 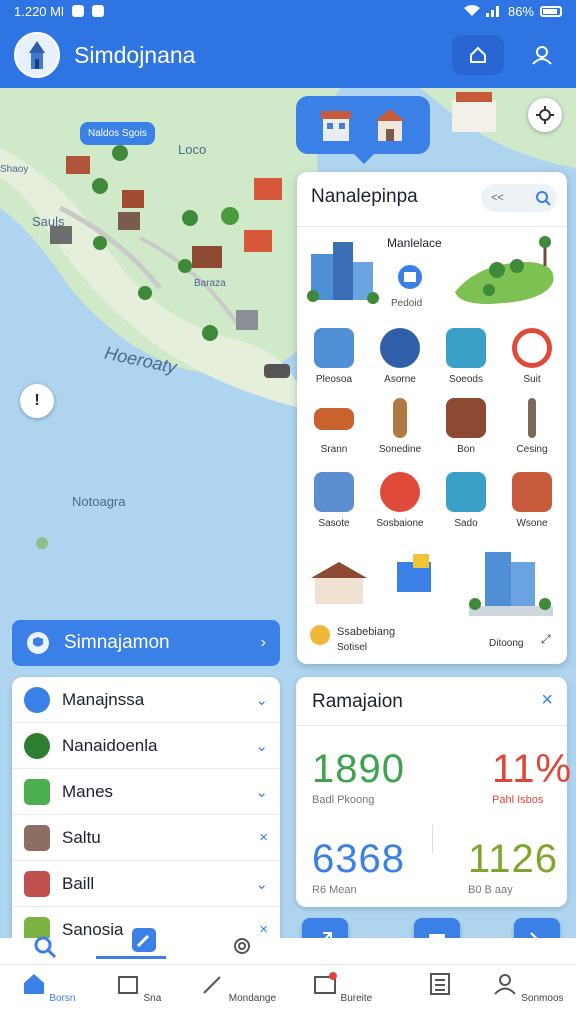 I want to click on stat-item: 1126 B0 B aay, so click(x=513, y=866).